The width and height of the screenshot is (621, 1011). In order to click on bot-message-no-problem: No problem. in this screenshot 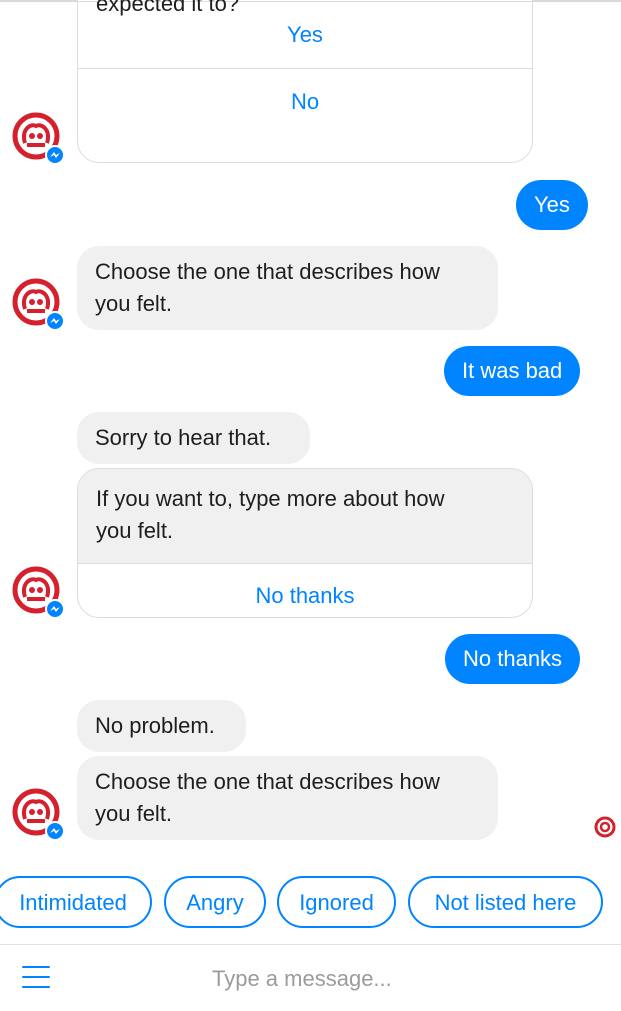, I will do `click(161, 726)`.